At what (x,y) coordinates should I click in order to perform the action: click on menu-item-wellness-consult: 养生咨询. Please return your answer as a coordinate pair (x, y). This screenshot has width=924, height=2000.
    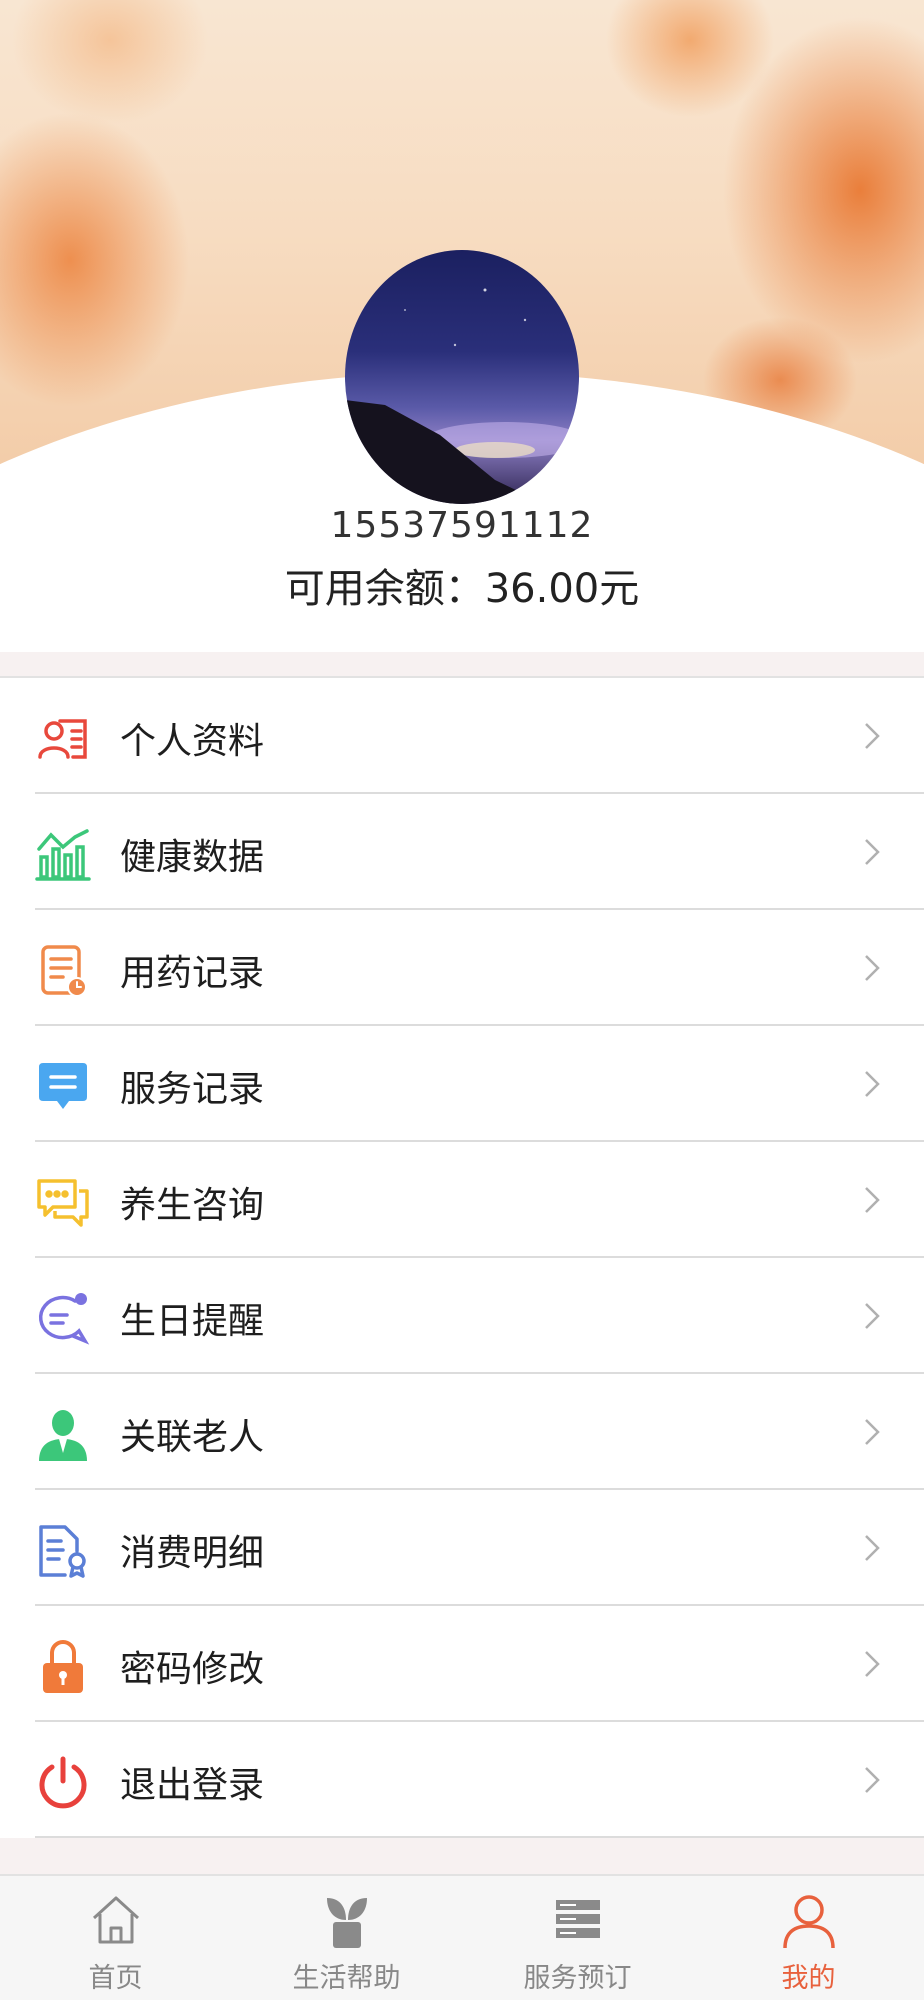
    Looking at the image, I should click on (462, 1200).